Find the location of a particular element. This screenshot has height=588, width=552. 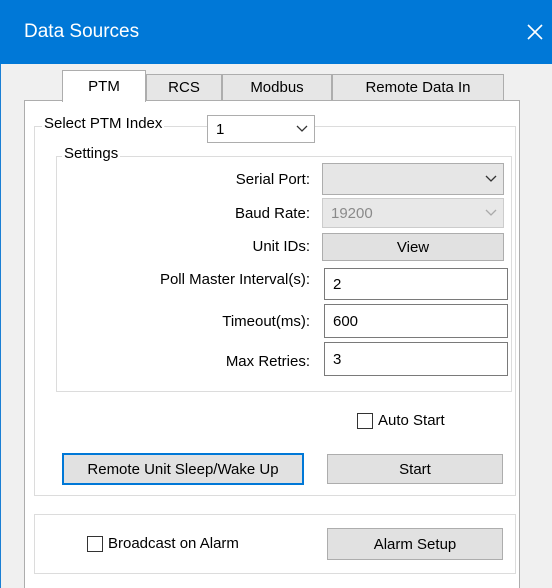

ptm-index-select: 1 is located at coordinates (261, 129).